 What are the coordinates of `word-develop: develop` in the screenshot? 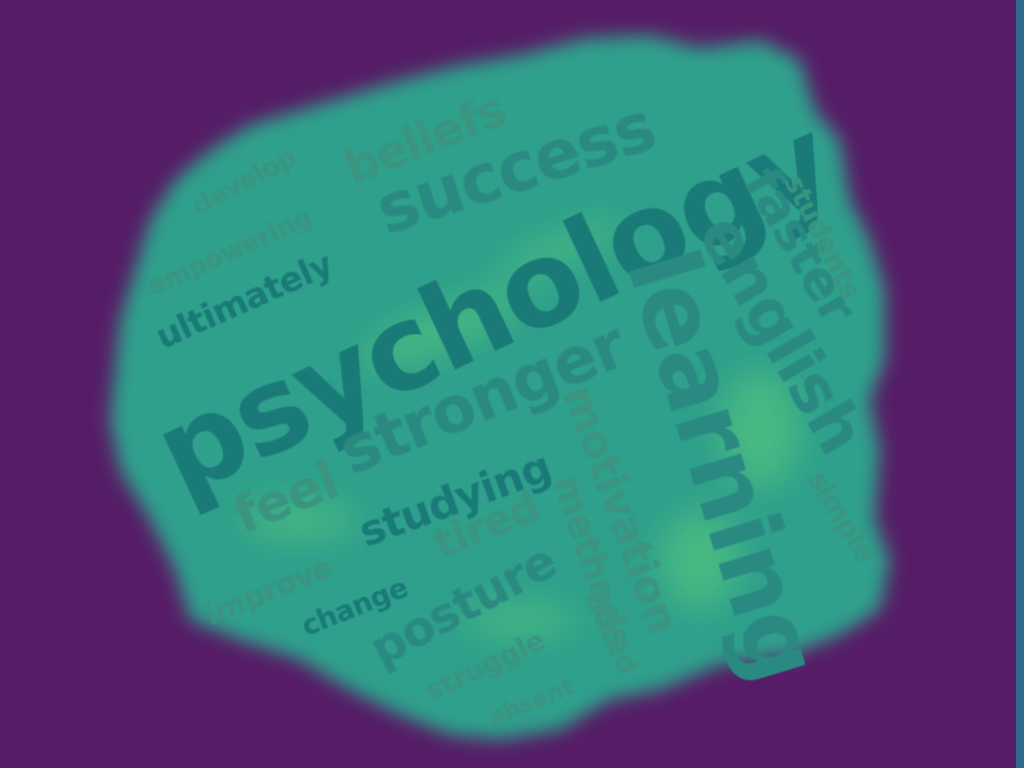 It's located at (244, 182).